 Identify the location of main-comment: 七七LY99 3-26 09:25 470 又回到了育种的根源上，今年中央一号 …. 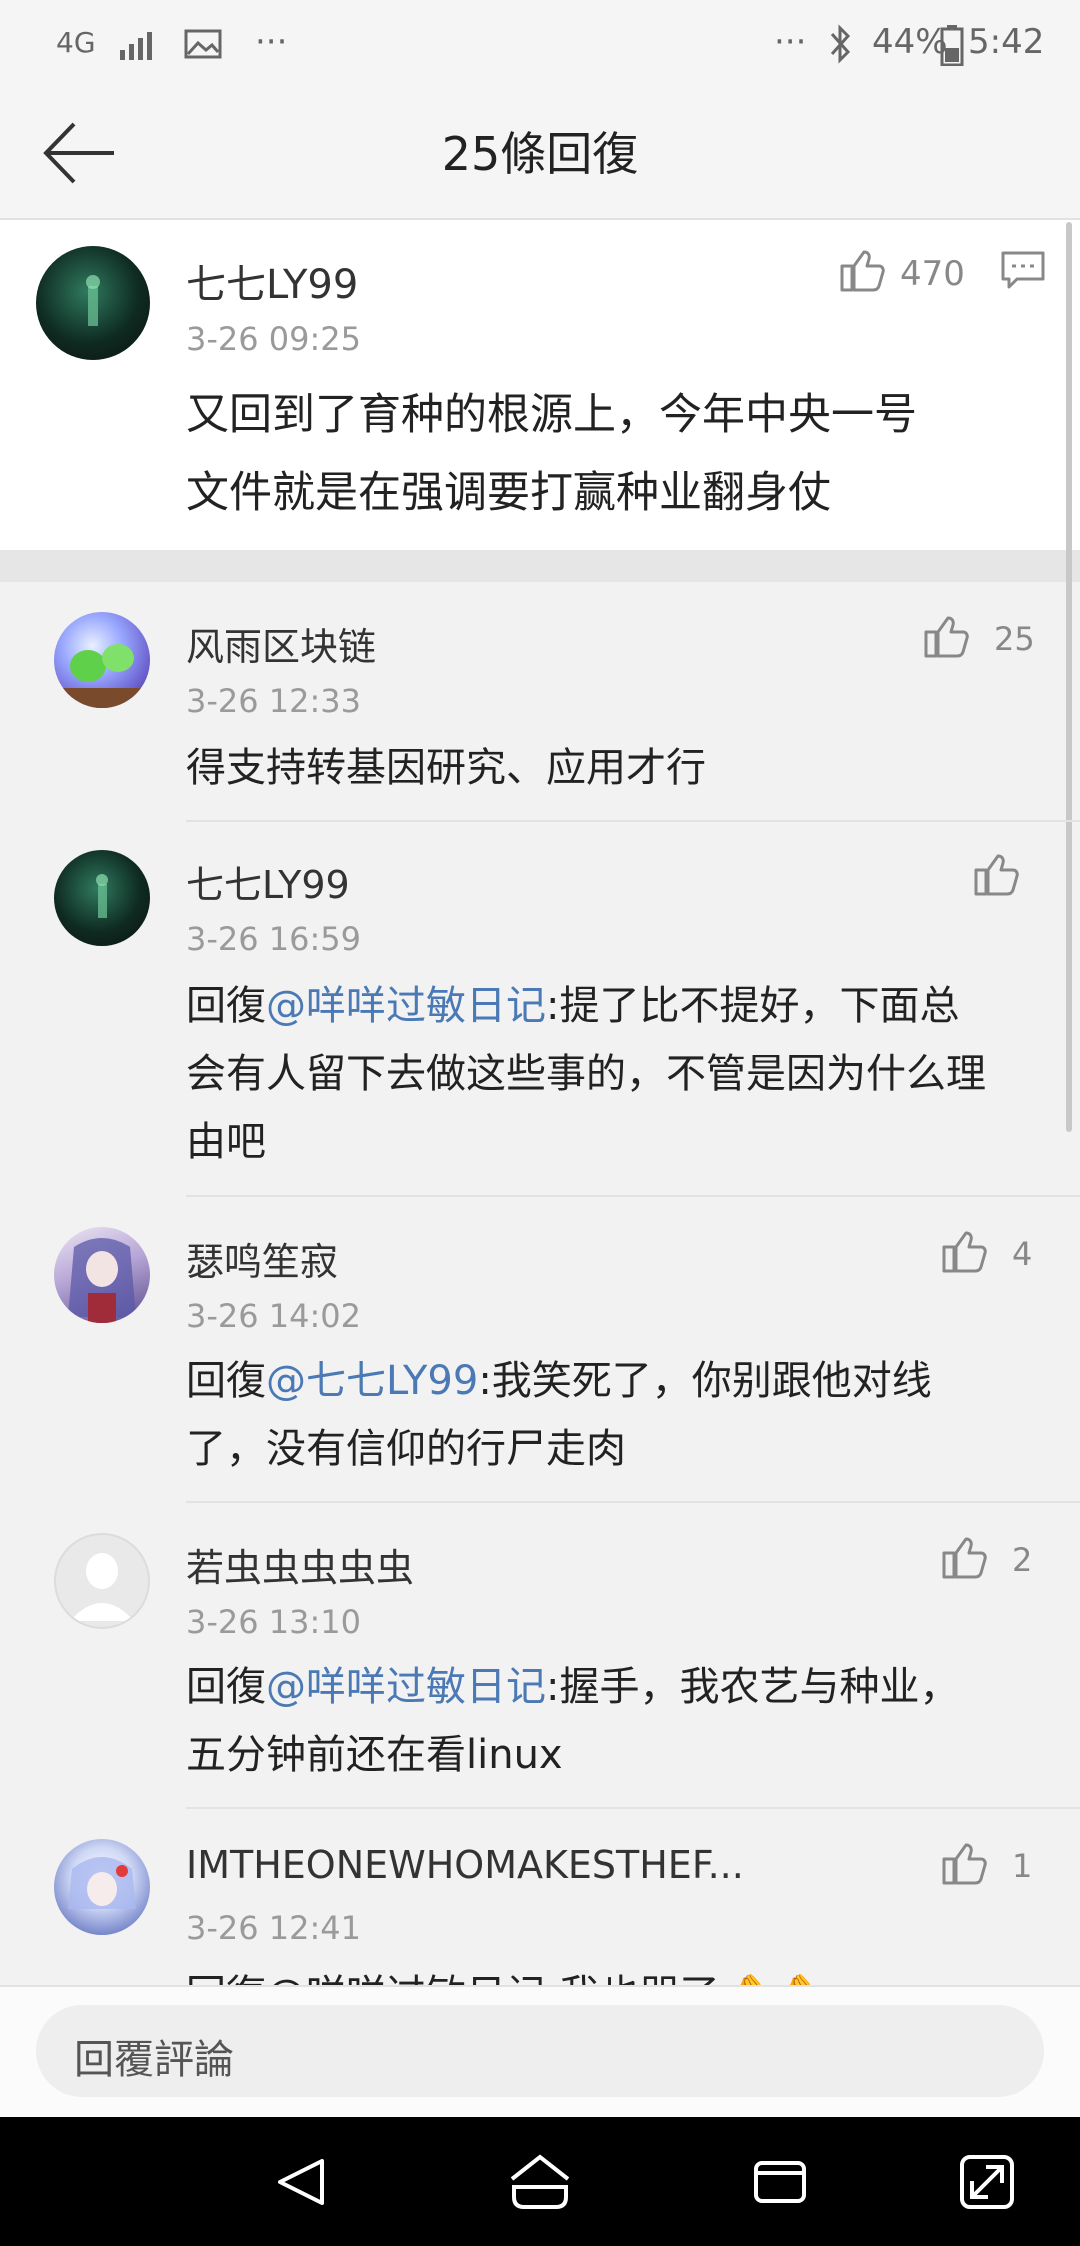
(540, 385).